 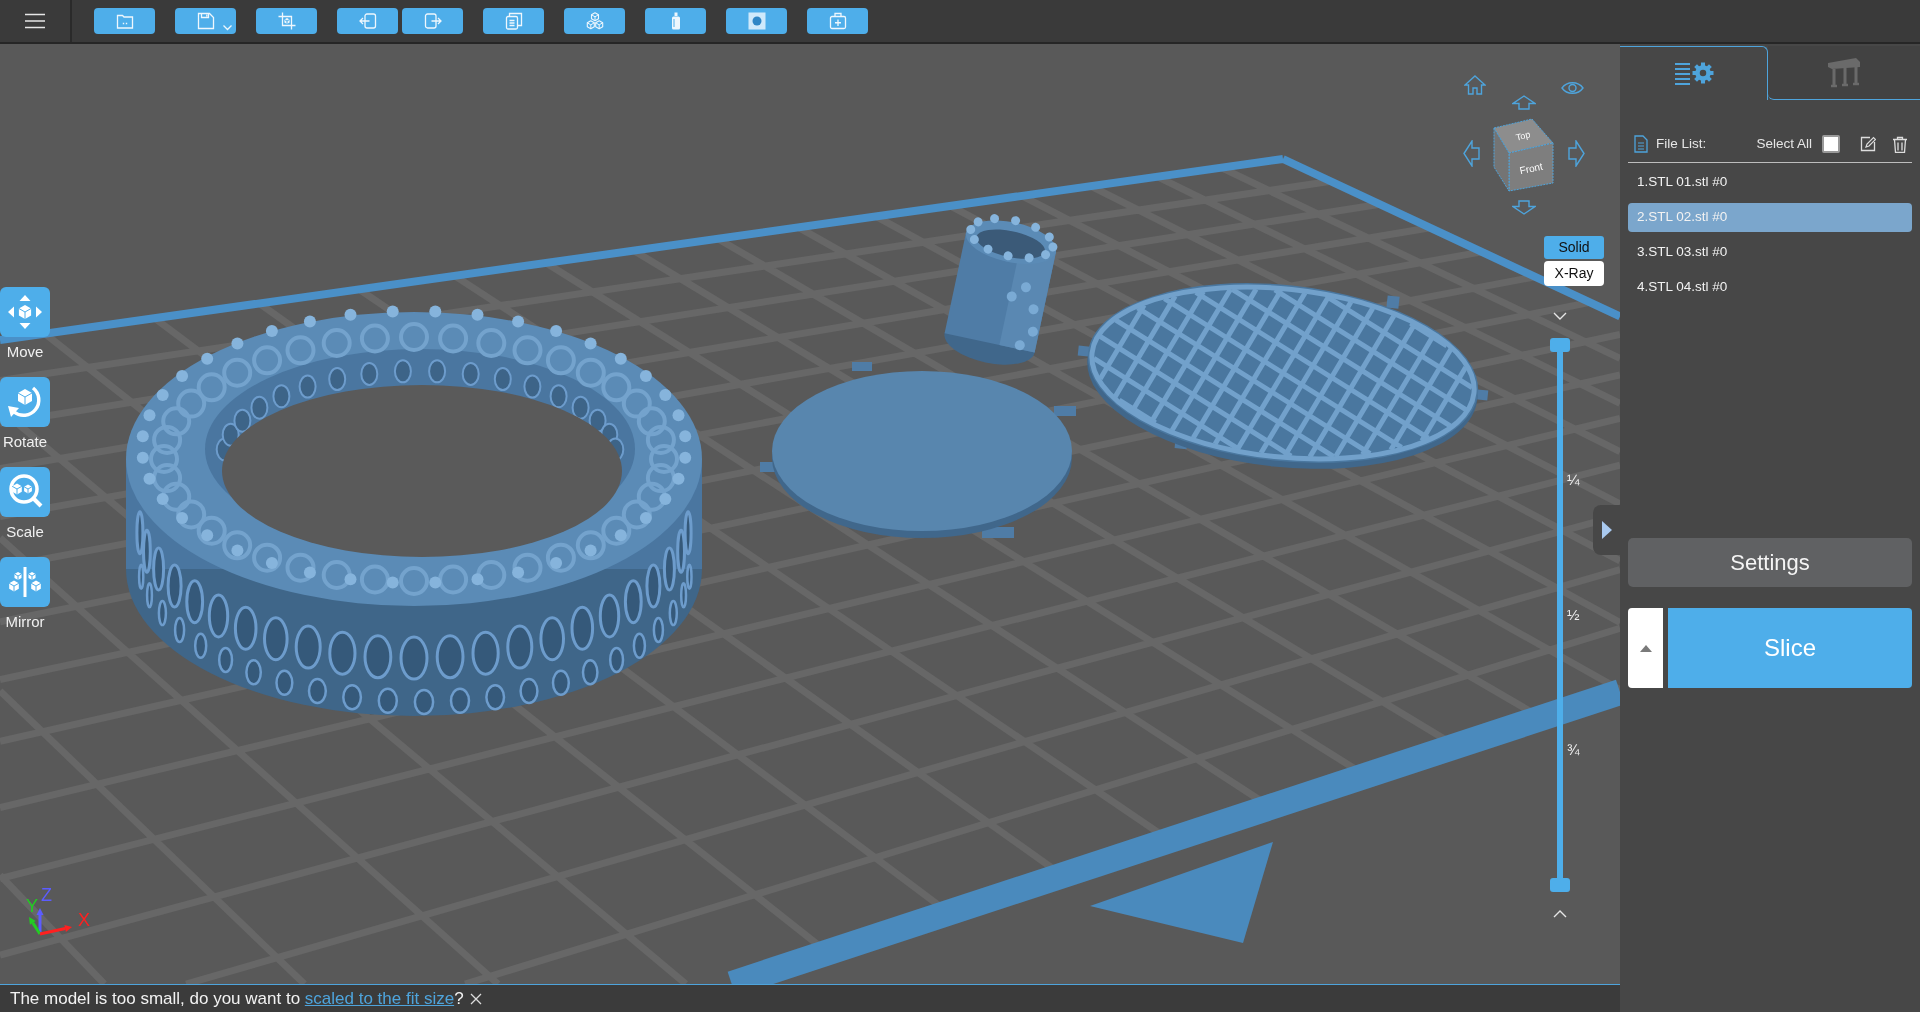 What do you see at coordinates (1001, 289) in the screenshot?
I see `ring-model` at bounding box center [1001, 289].